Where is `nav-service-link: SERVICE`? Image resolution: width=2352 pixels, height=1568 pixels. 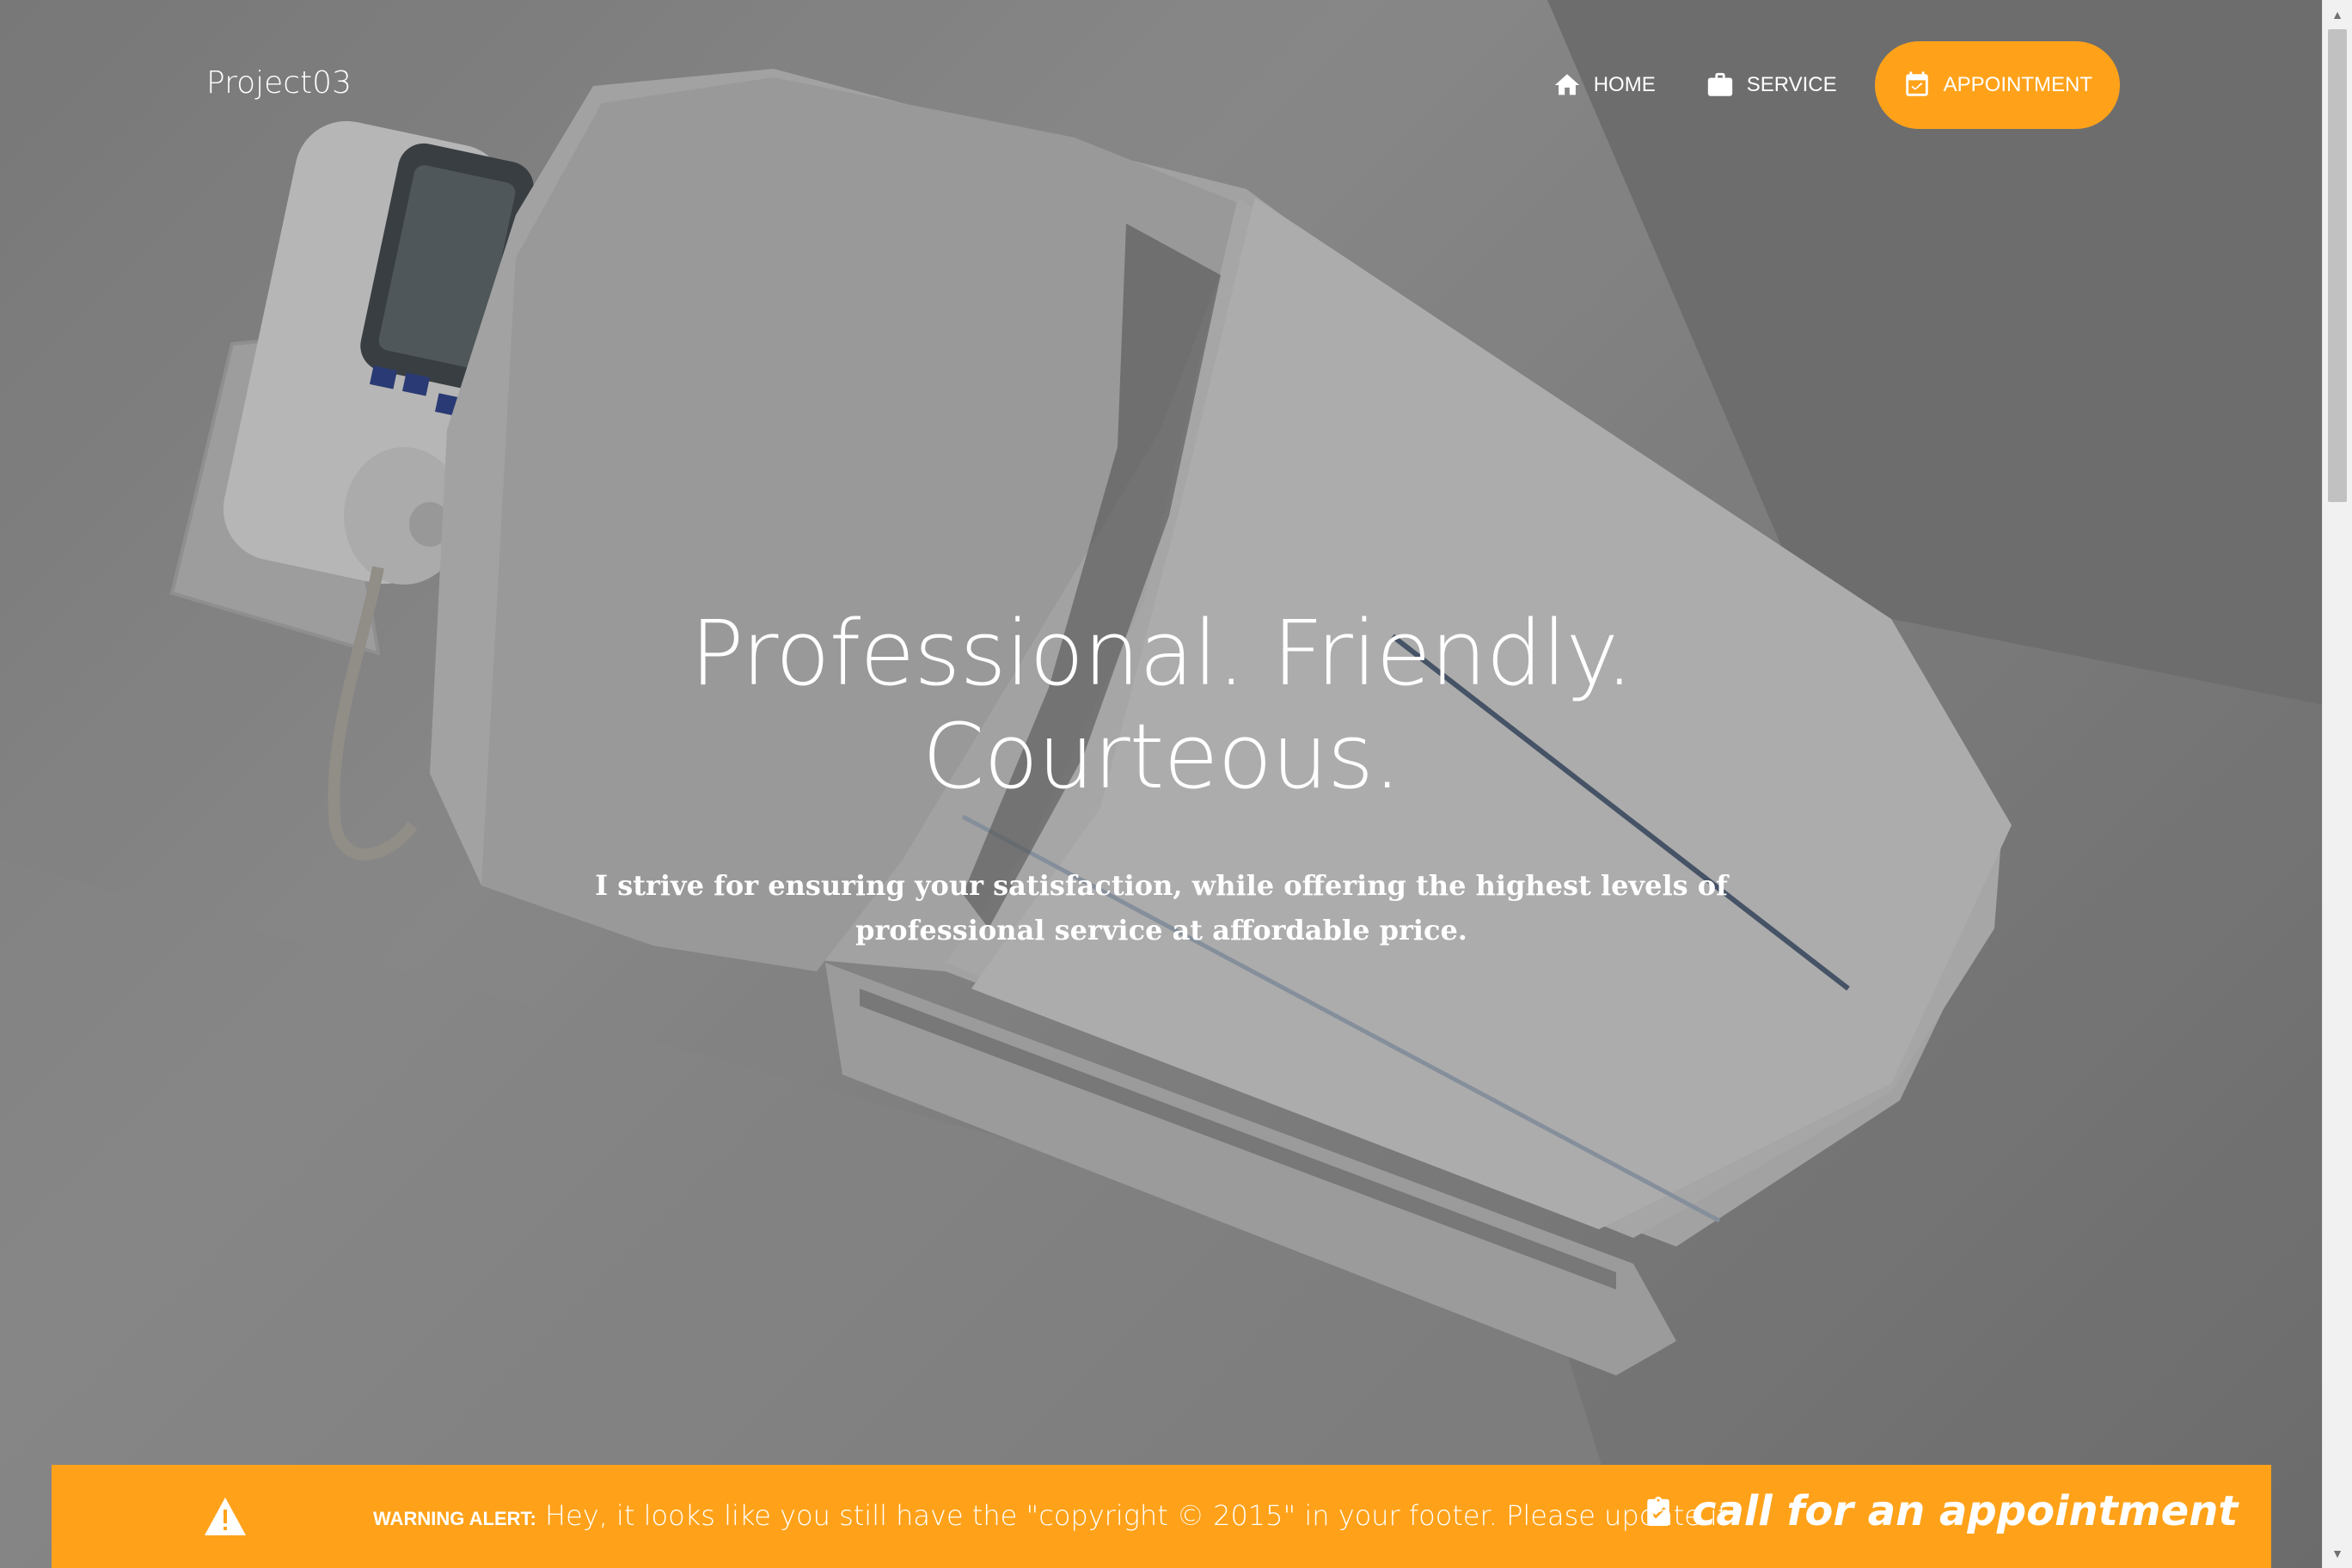 nav-service-link: SERVICE is located at coordinates (1771, 85).